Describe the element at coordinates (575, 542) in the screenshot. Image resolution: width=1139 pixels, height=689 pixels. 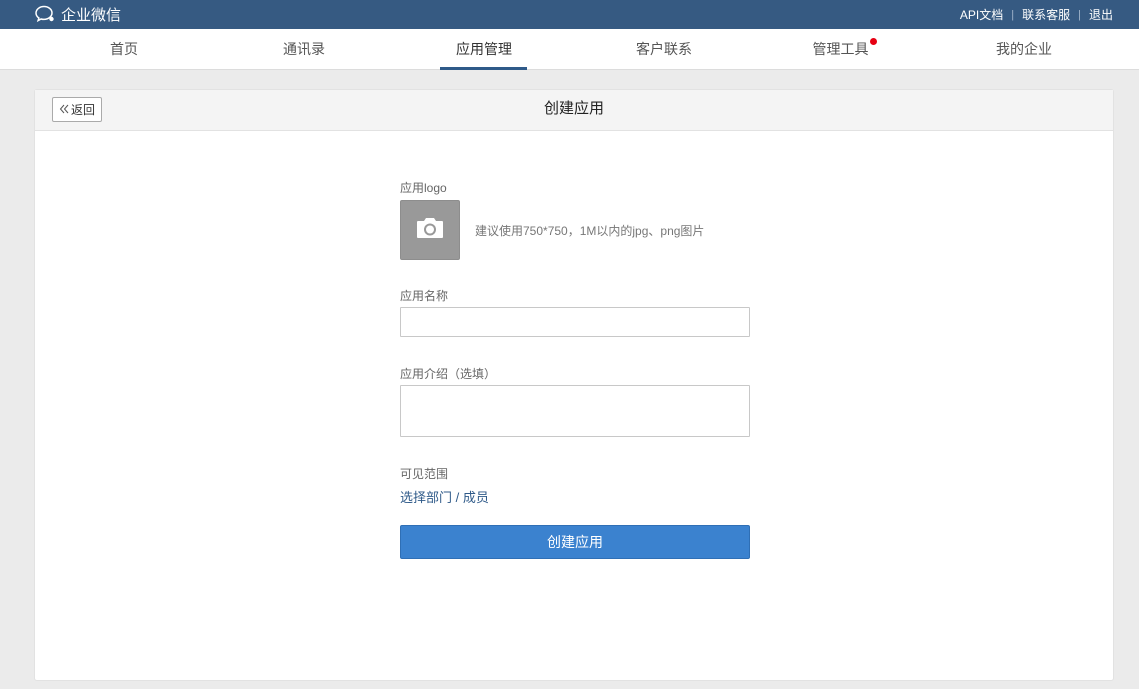
I see `create-app-button: 创建应用` at that location.